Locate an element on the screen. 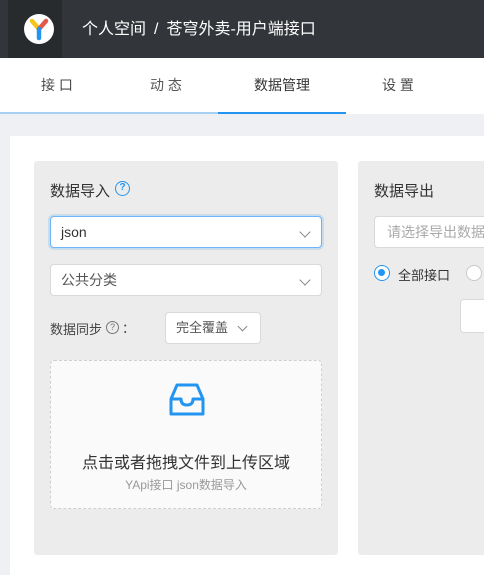 This screenshot has height=575, width=484. logo-area is located at coordinates (35, 29).